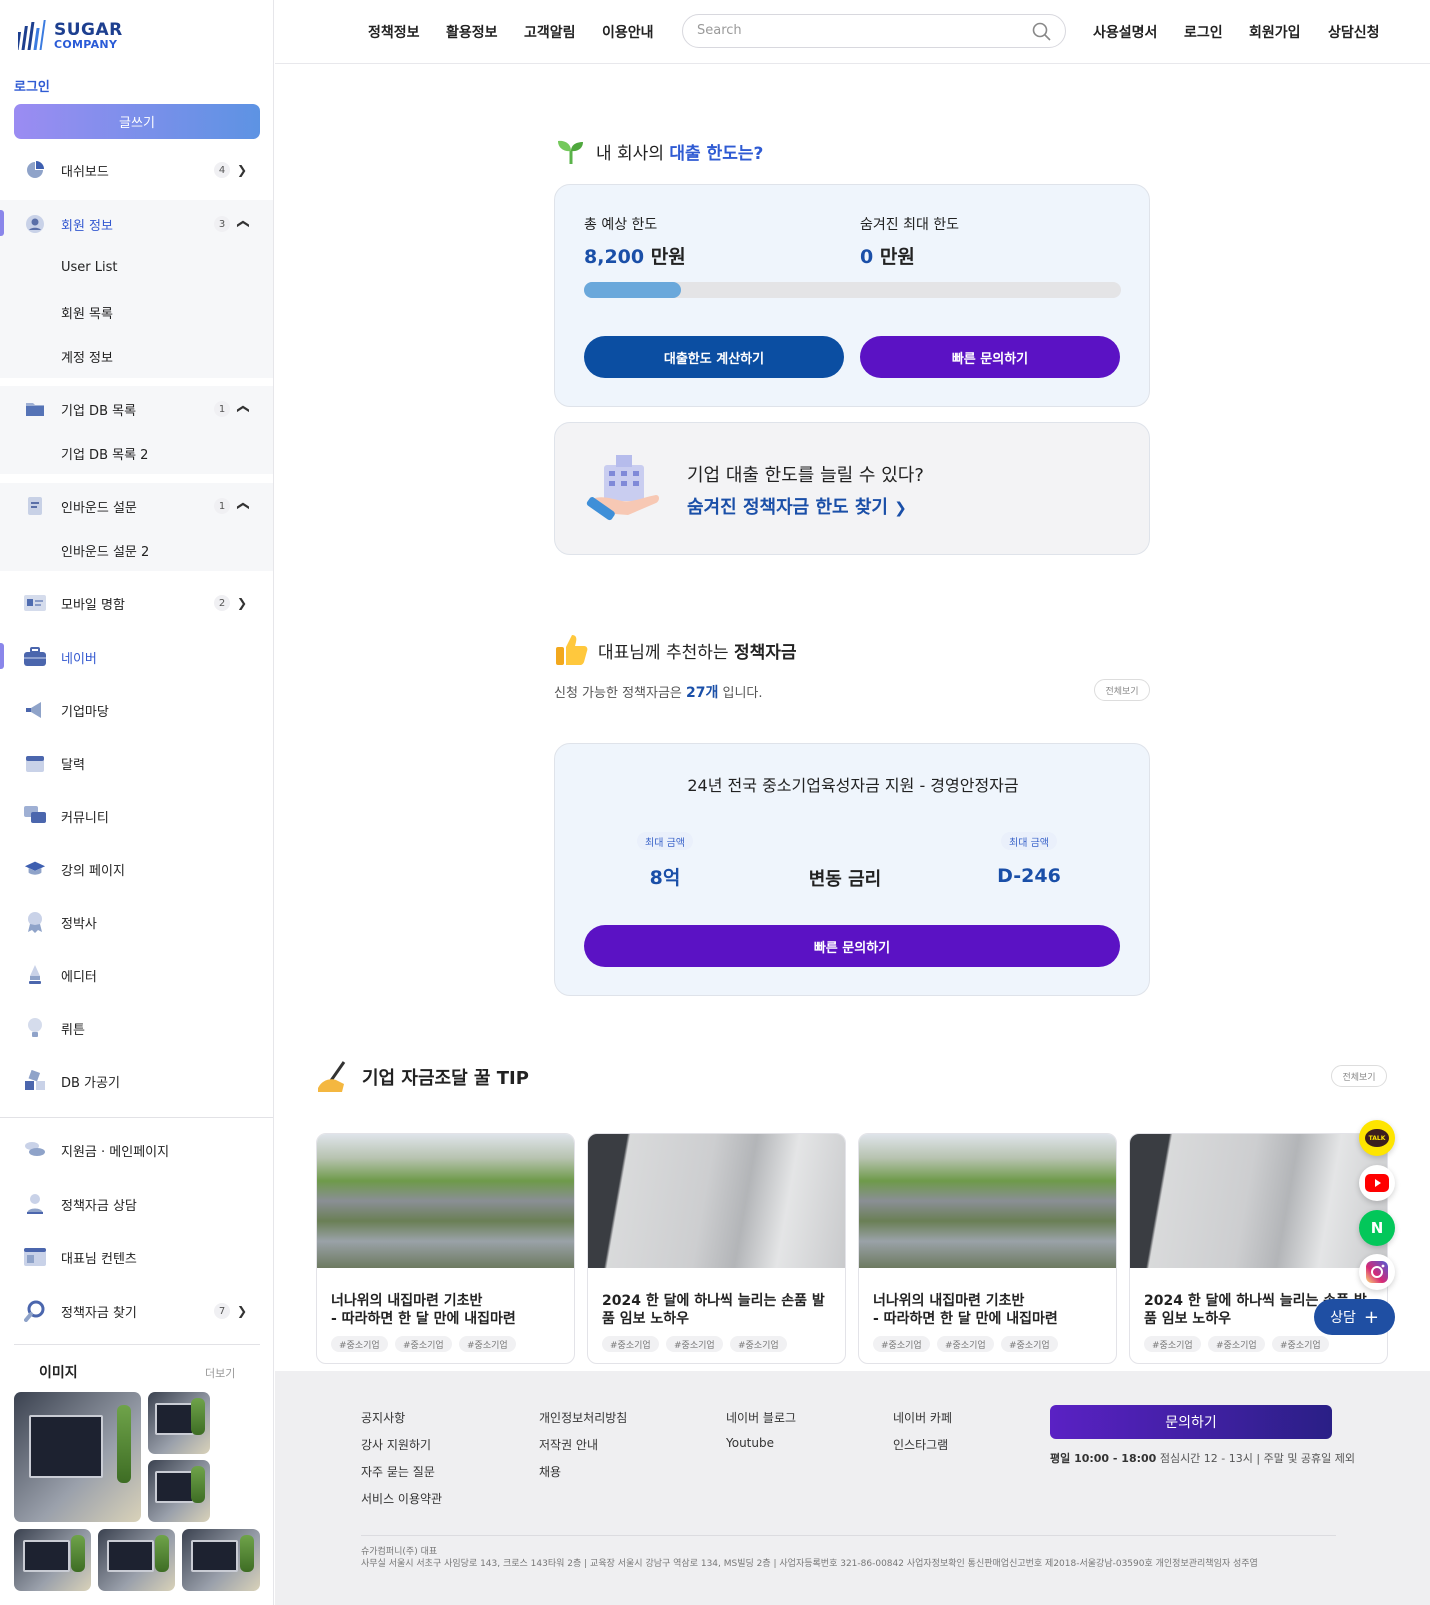 The height and width of the screenshot is (1605, 1430). I want to click on search-icon, so click(1041, 31).